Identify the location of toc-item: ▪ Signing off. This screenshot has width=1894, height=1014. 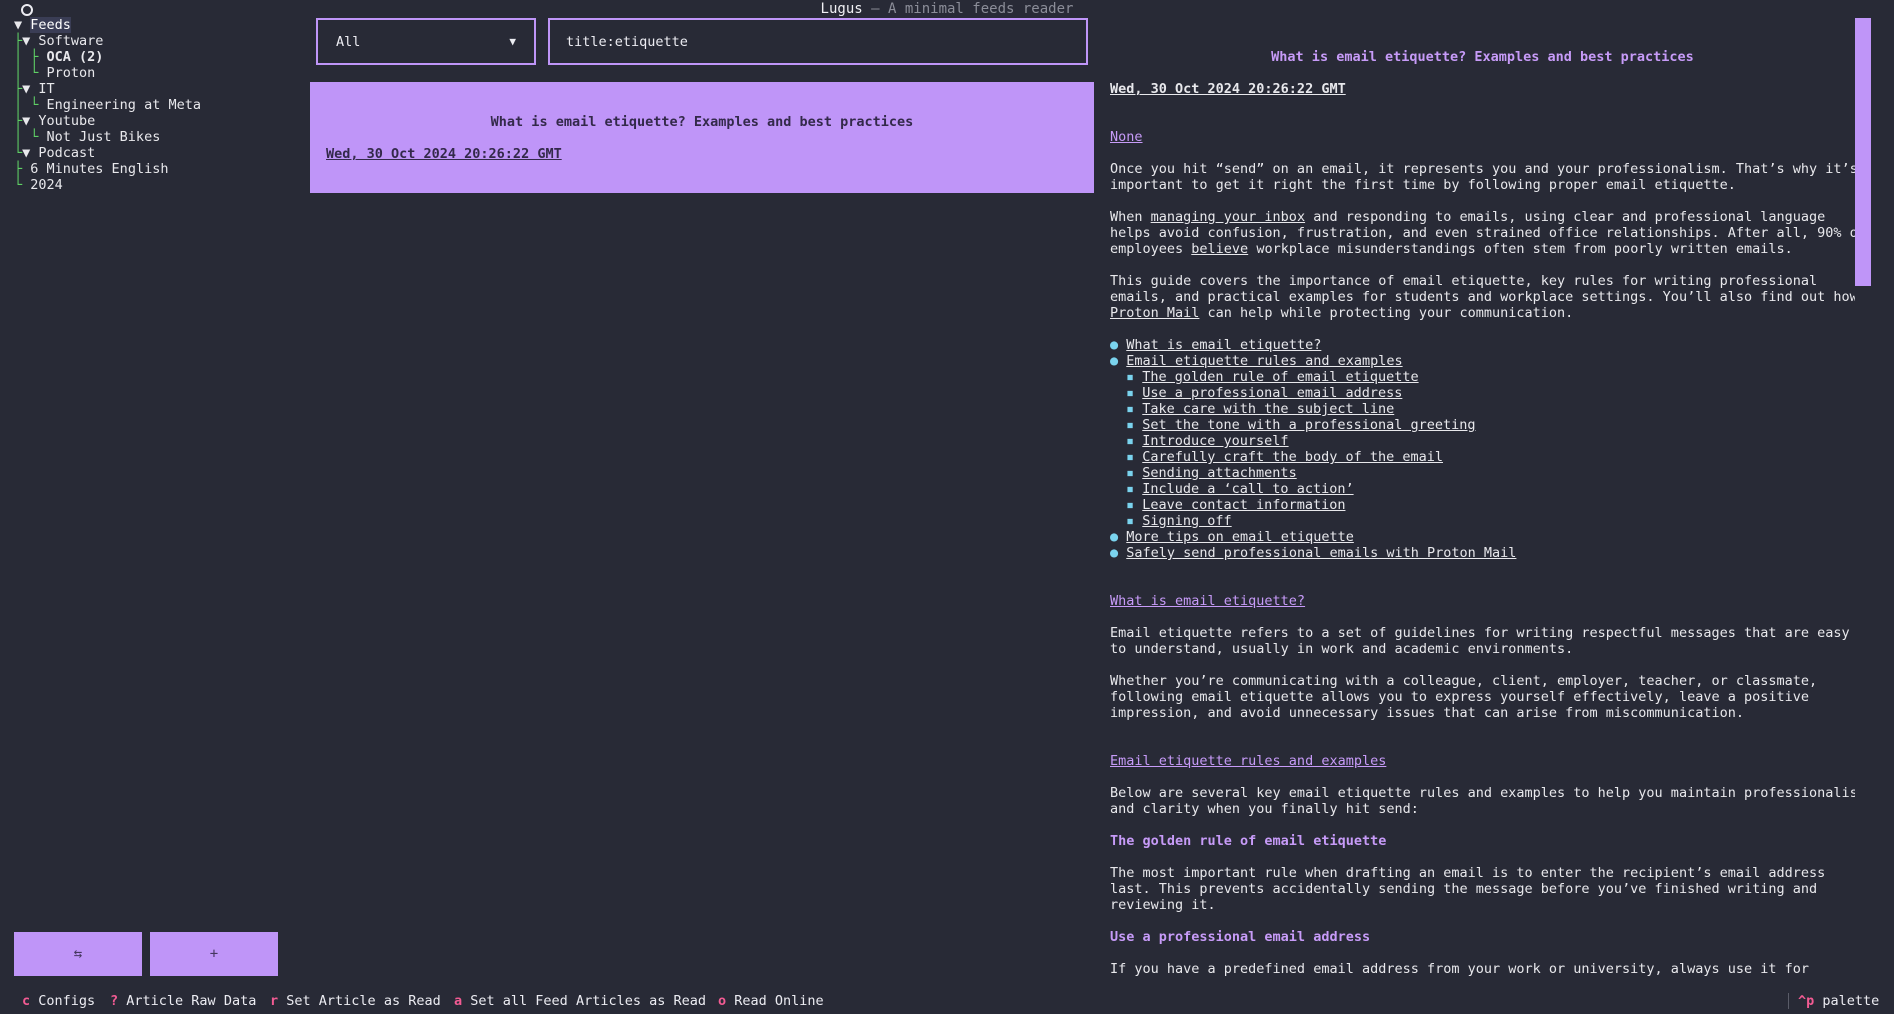
(1179, 521).